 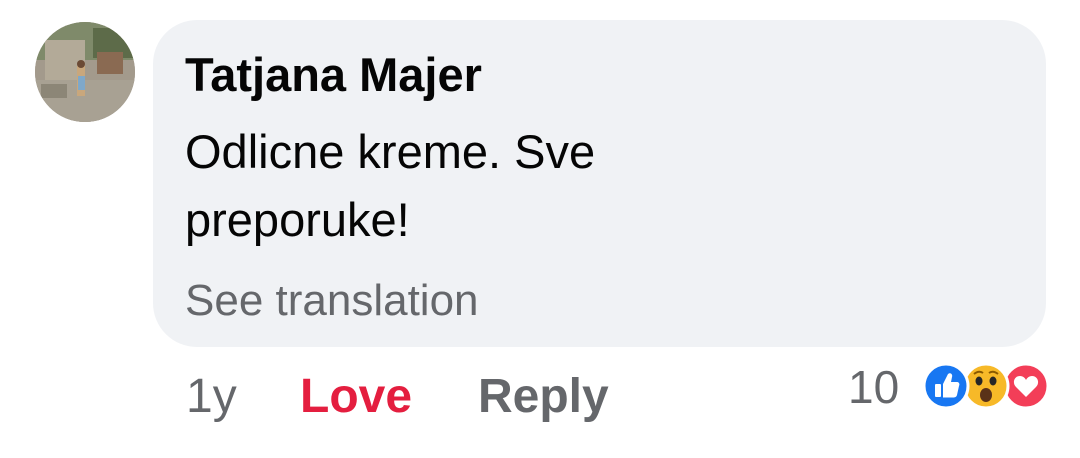 What do you see at coordinates (390, 185) in the screenshot?
I see `comment-text: Odlicne kreme. Sve preporuke!` at bounding box center [390, 185].